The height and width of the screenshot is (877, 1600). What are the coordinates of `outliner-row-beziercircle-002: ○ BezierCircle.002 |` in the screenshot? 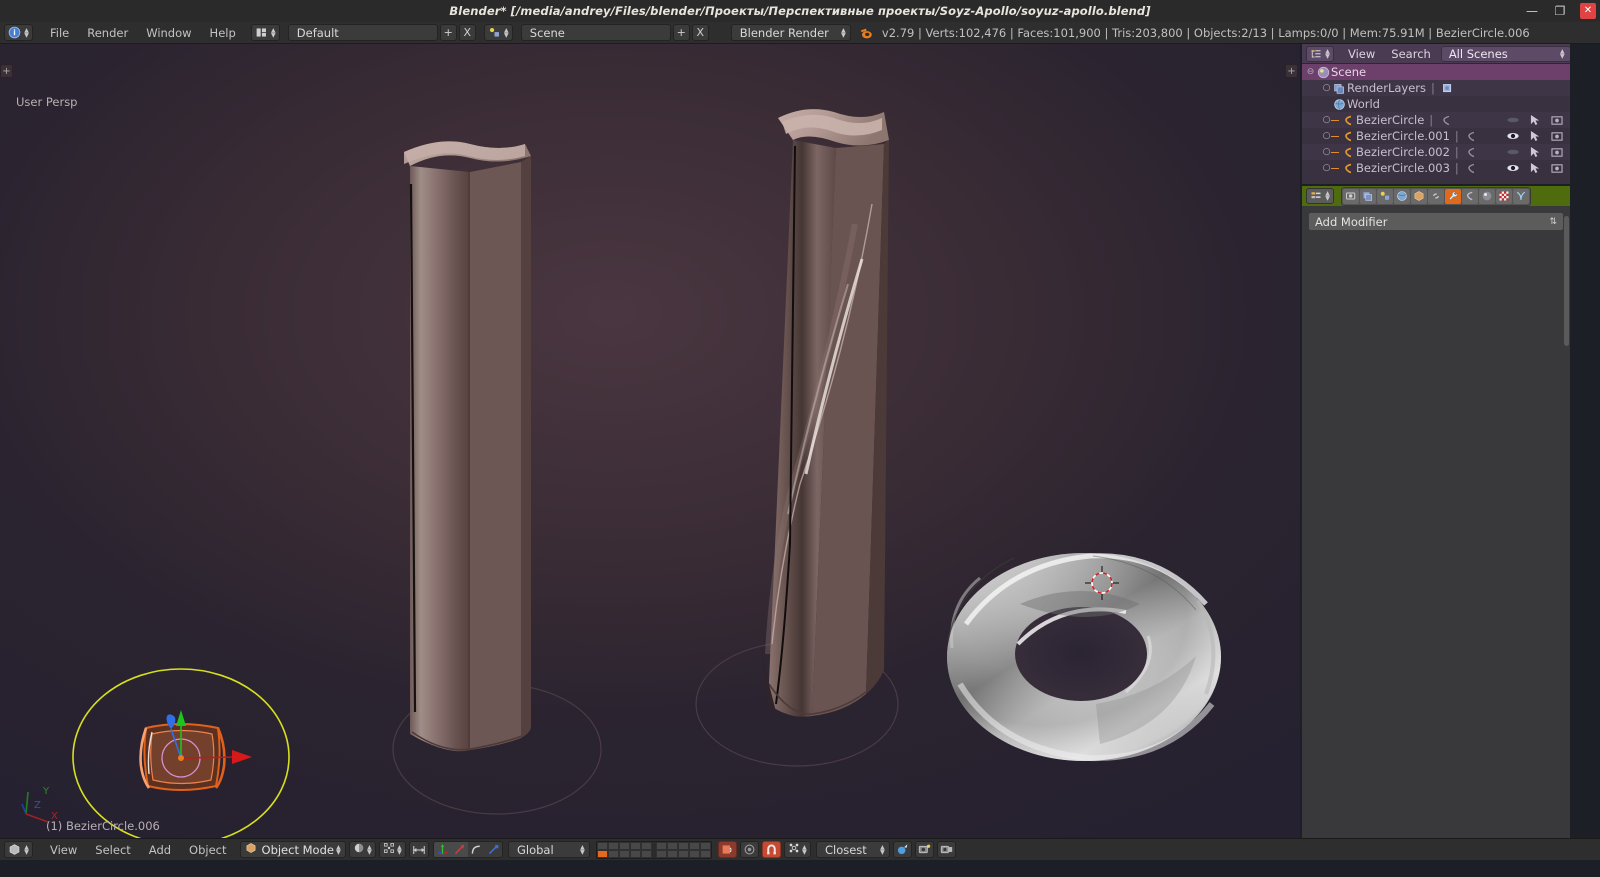 It's located at (1436, 152).